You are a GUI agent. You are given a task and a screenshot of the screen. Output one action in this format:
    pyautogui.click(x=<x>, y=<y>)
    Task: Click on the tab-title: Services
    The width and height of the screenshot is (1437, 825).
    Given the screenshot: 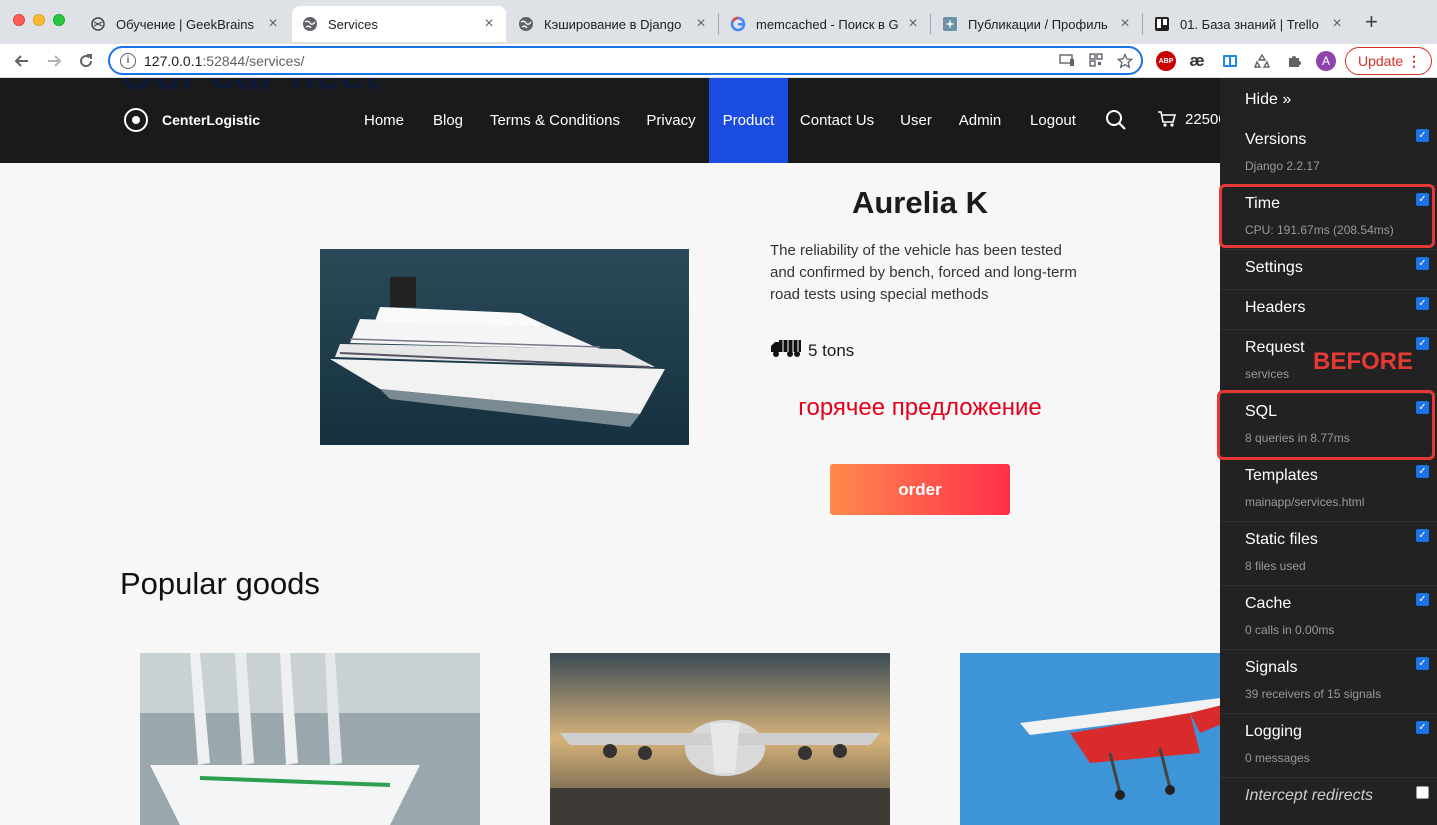 What is the action you would take?
    pyautogui.click(x=353, y=24)
    